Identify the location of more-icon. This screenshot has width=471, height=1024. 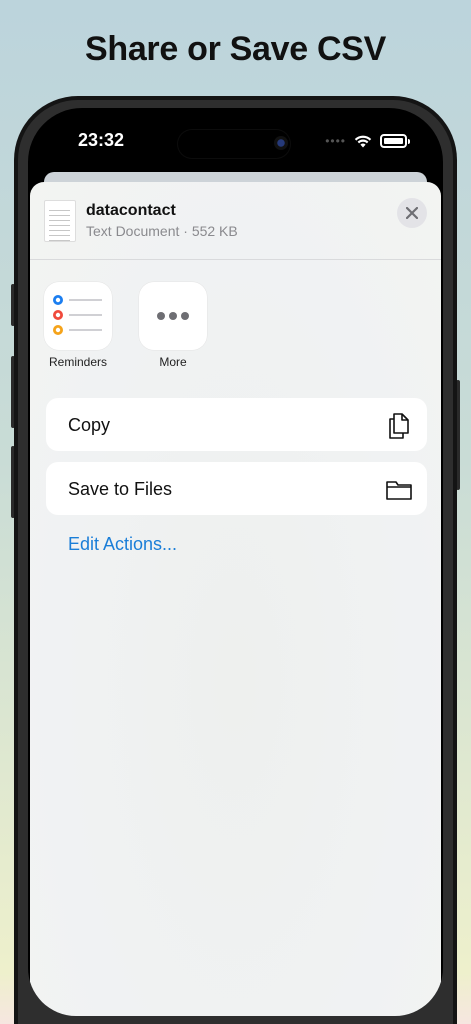
(173, 316).